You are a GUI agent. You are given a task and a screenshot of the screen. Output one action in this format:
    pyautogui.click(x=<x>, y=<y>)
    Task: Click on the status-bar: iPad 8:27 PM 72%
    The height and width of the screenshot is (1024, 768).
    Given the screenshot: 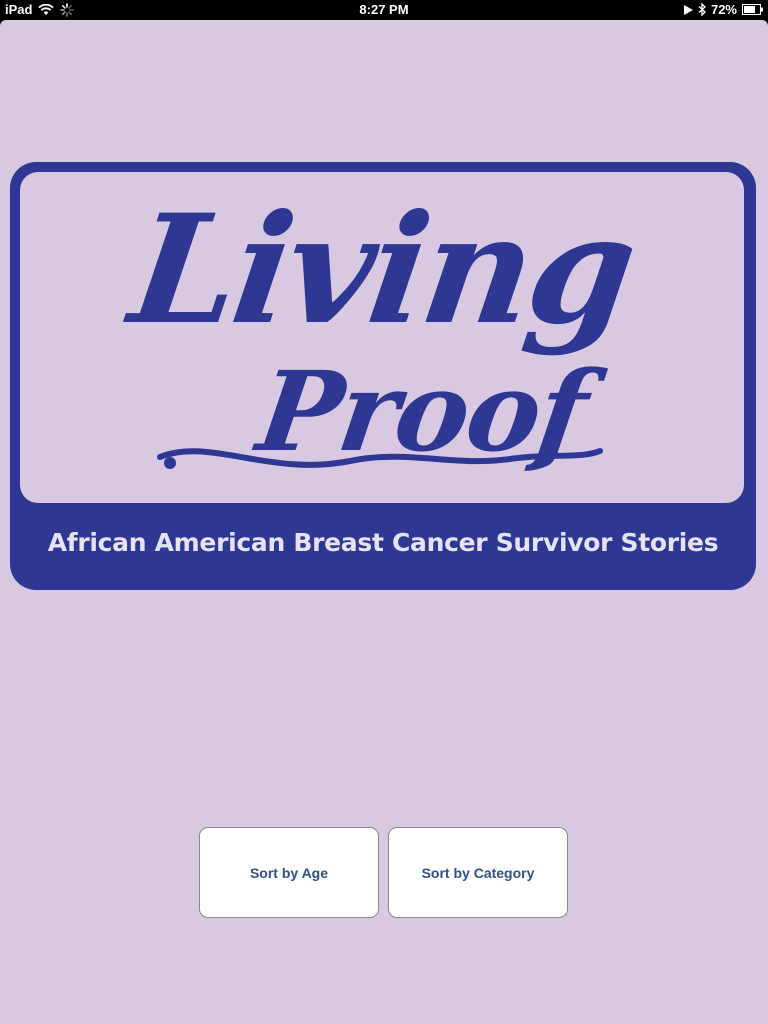 What is the action you would take?
    pyautogui.click(x=384, y=10)
    